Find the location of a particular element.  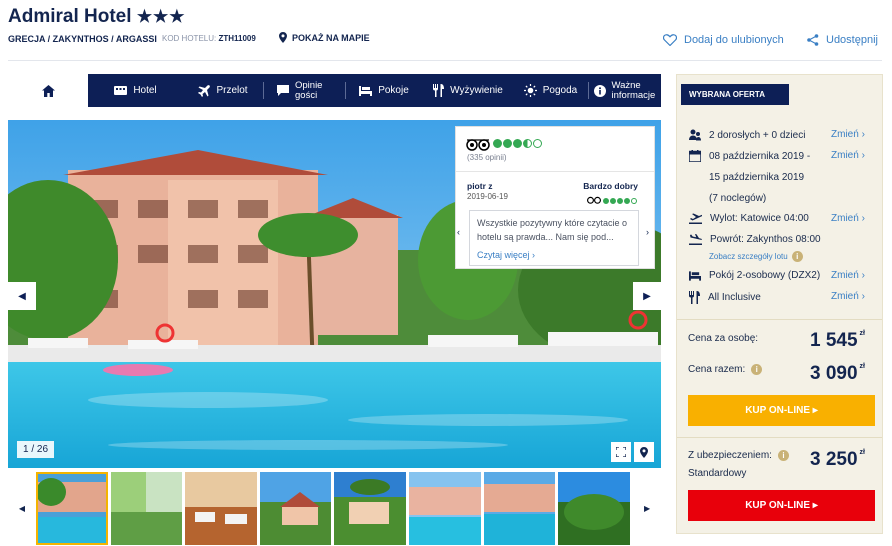

change-flight-link: Zmień › is located at coordinates (848, 218).